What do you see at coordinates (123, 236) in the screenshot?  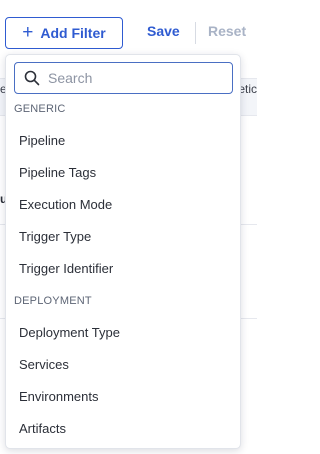 I see `filter-option-trigger-type: Trigger Type` at bounding box center [123, 236].